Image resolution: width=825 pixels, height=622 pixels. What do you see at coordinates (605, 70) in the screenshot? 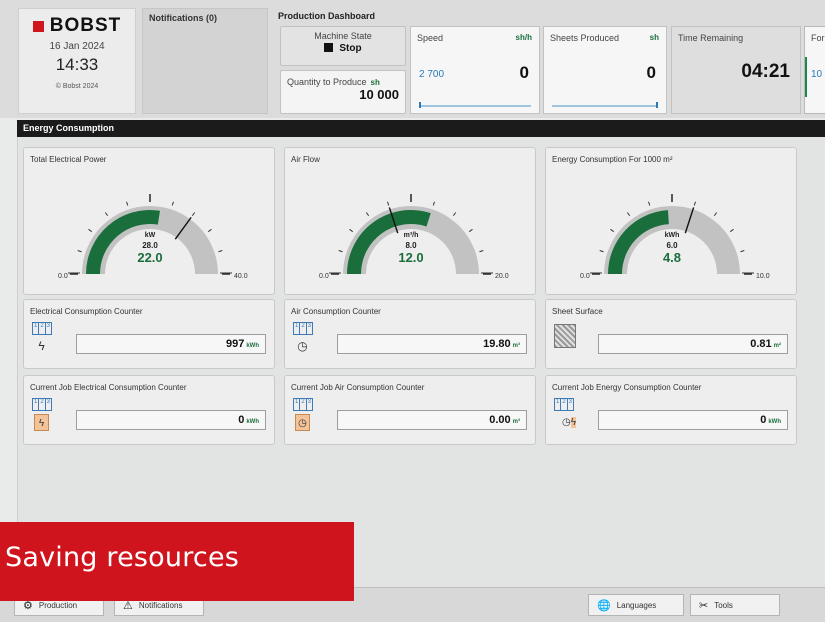
I see `sheets-produced-tile: Sheets Produced sh 0` at bounding box center [605, 70].